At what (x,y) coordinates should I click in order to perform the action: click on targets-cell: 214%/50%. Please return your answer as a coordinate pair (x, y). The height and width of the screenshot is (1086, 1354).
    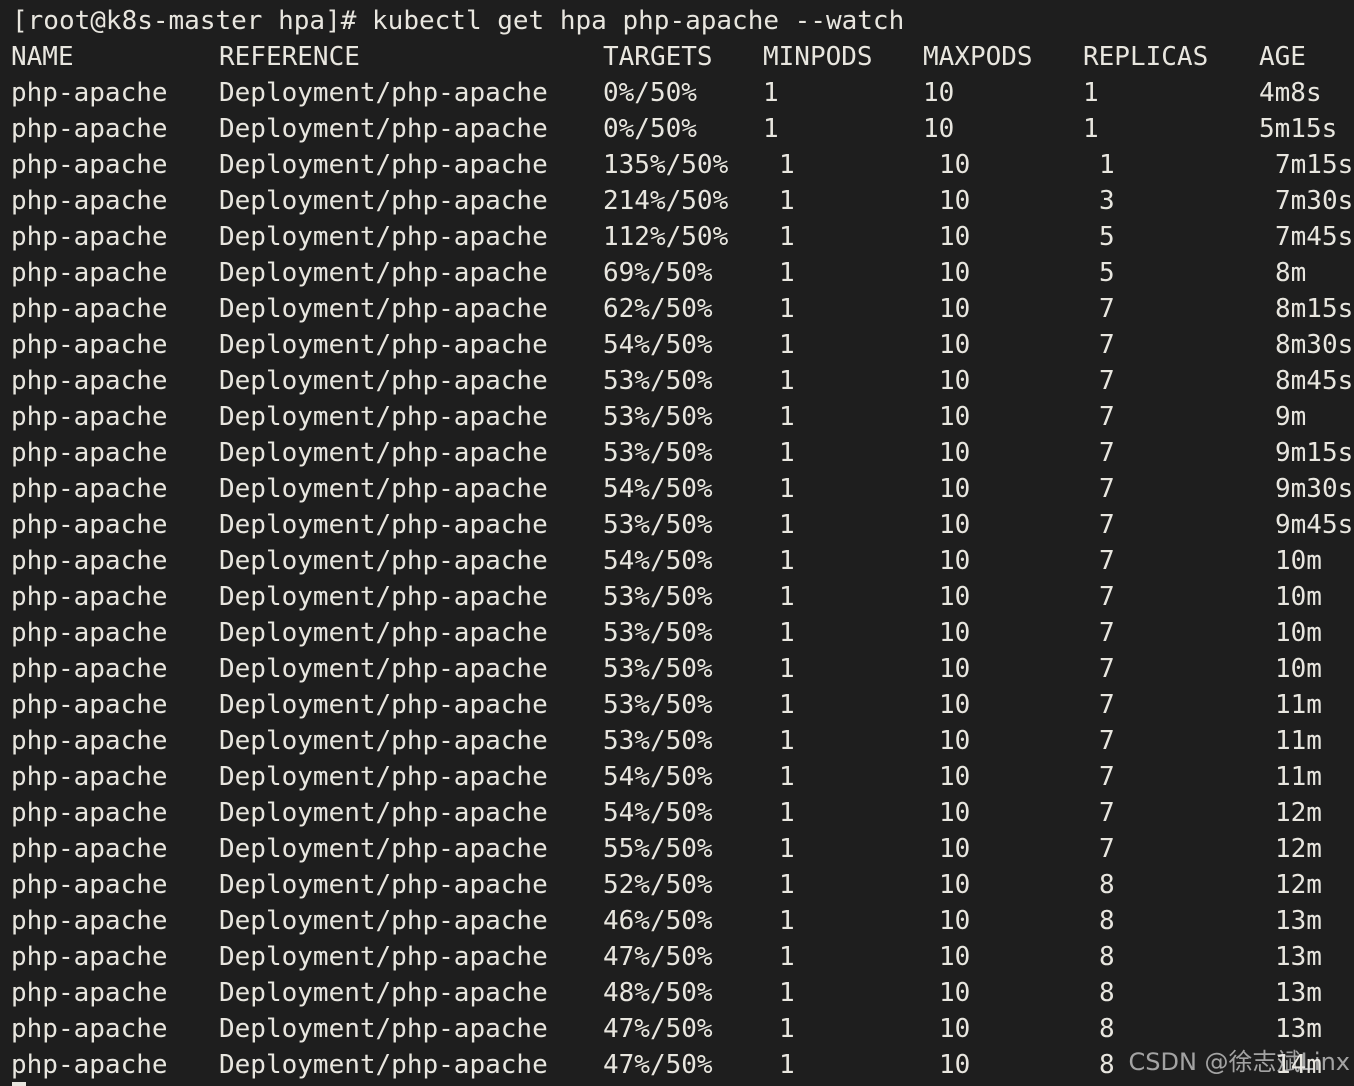
    Looking at the image, I should click on (666, 201).